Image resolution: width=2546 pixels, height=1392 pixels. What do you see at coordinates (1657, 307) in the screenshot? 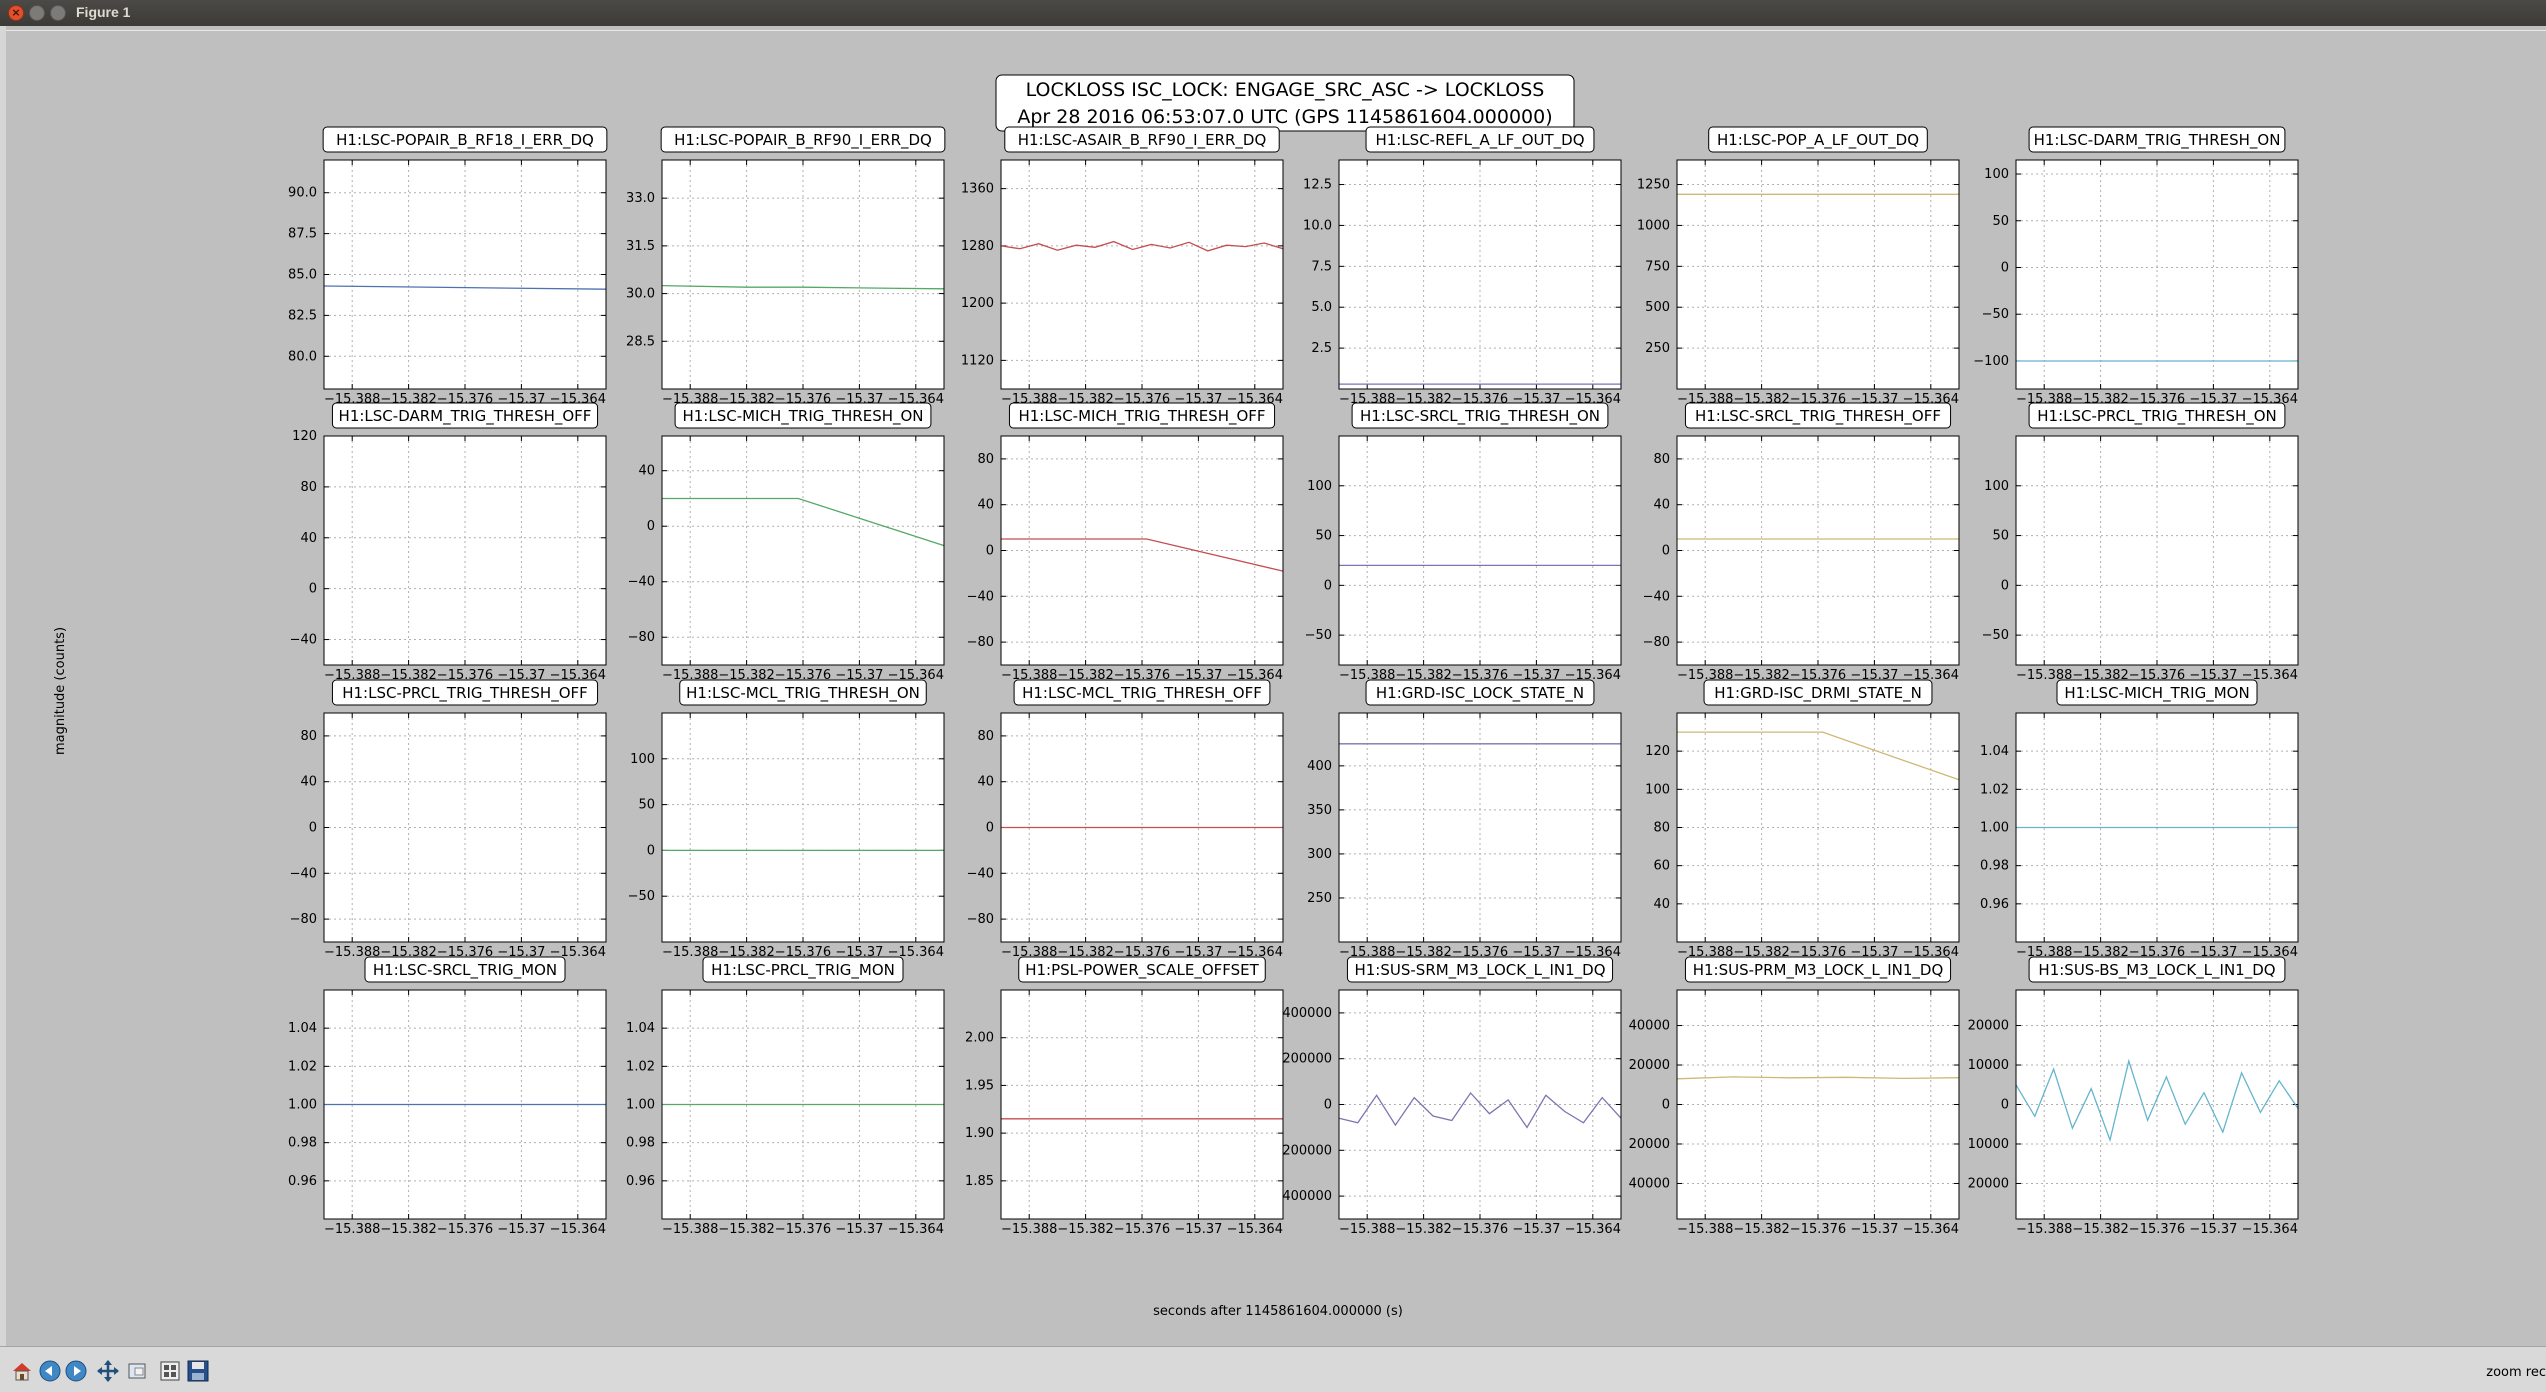
I see `y-tick-label: 500` at bounding box center [1657, 307].